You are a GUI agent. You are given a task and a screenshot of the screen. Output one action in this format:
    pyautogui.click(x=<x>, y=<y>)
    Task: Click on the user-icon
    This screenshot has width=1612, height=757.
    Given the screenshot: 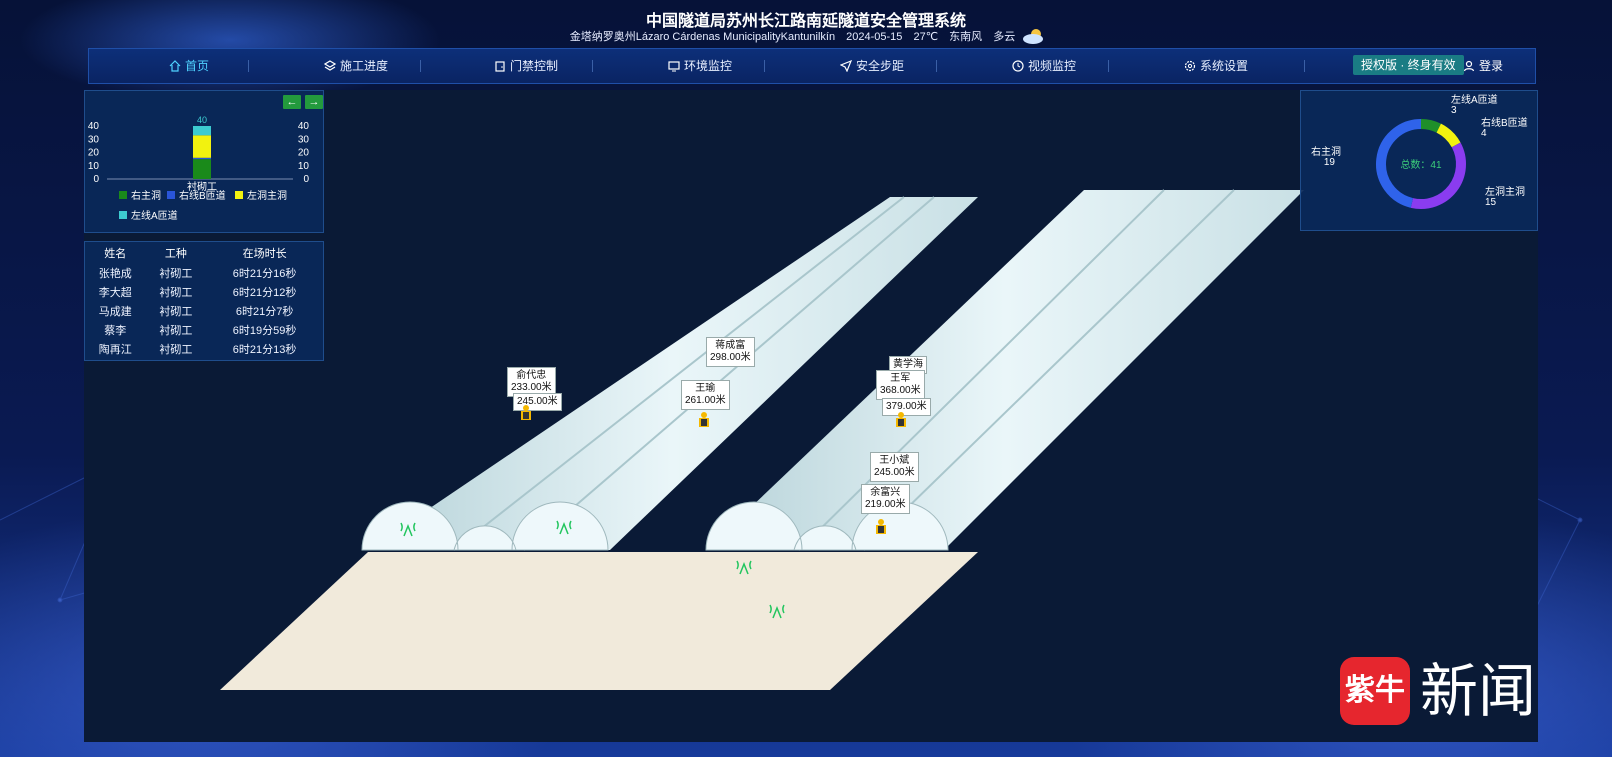 What is the action you would take?
    pyautogui.click(x=1469, y=66)
    